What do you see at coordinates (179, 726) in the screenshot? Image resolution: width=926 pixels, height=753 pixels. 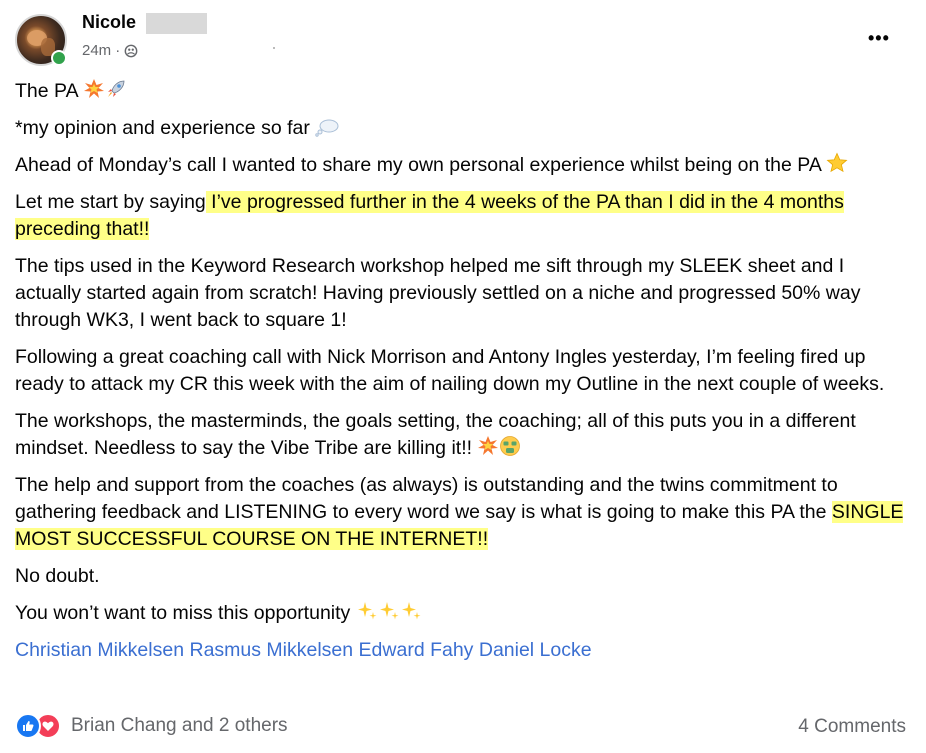 I see `reactors-text: Brian Chang and 2 others` at bounding box center [179, 726].